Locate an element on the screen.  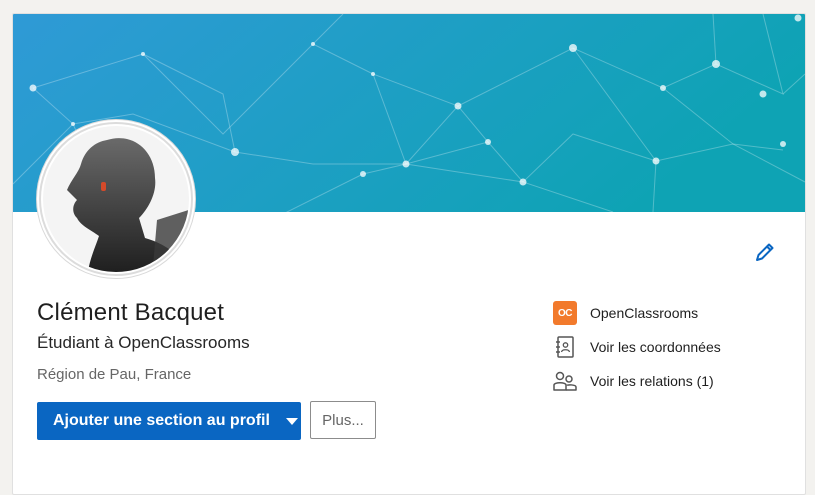
profile-photo is located at coordinates (116, 199).